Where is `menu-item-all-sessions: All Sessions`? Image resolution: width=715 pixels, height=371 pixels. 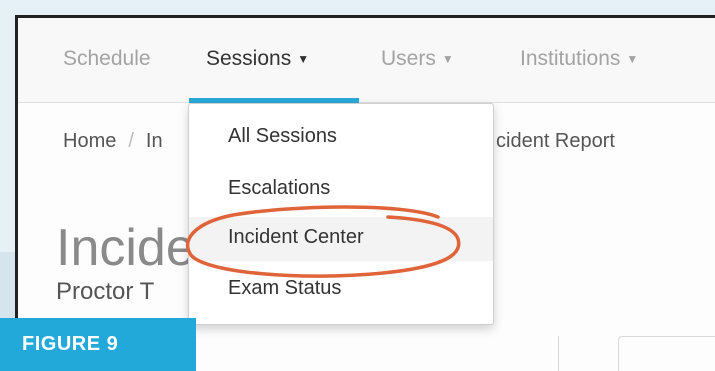 menu-item-all-sessions: All Sessions is located at coordinates (341, 138).